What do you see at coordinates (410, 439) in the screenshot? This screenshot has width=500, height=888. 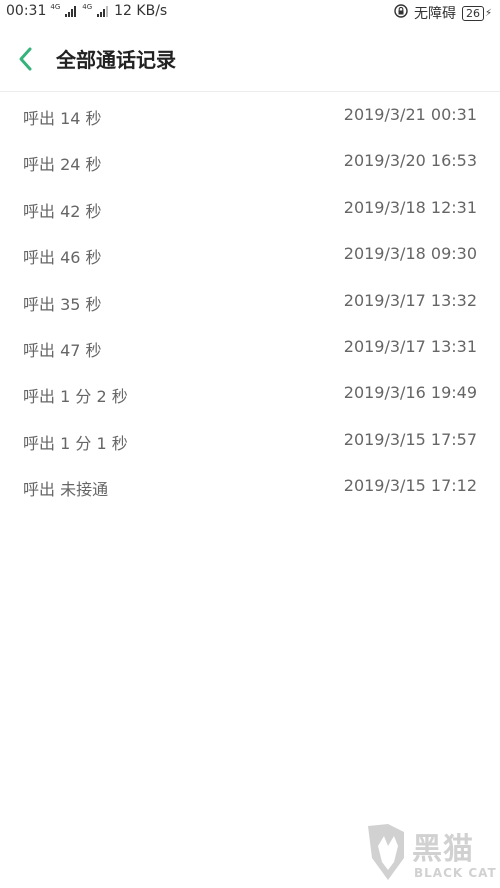 I see `call-datetime: 2019/3/15 17:57` at bounding box center [410, 439].